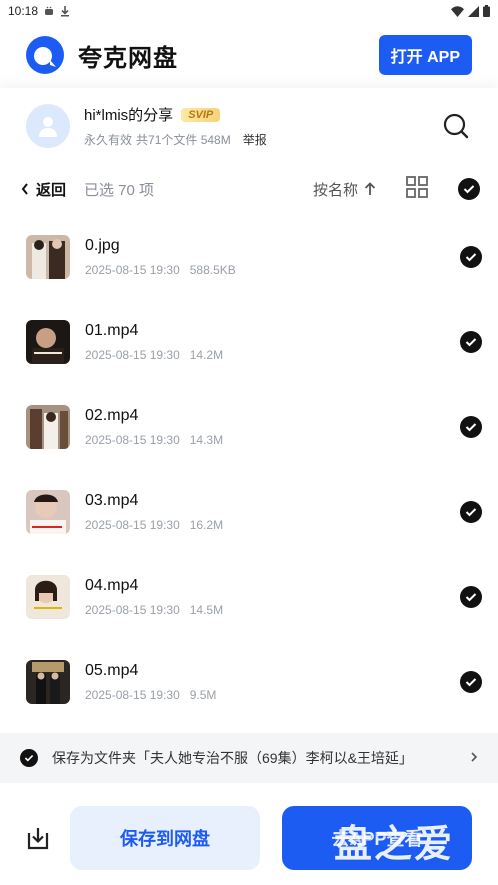 The height and width of the screenshot is (885, 498). I want to click on file-name: 01.mp4, so click(112, 330).